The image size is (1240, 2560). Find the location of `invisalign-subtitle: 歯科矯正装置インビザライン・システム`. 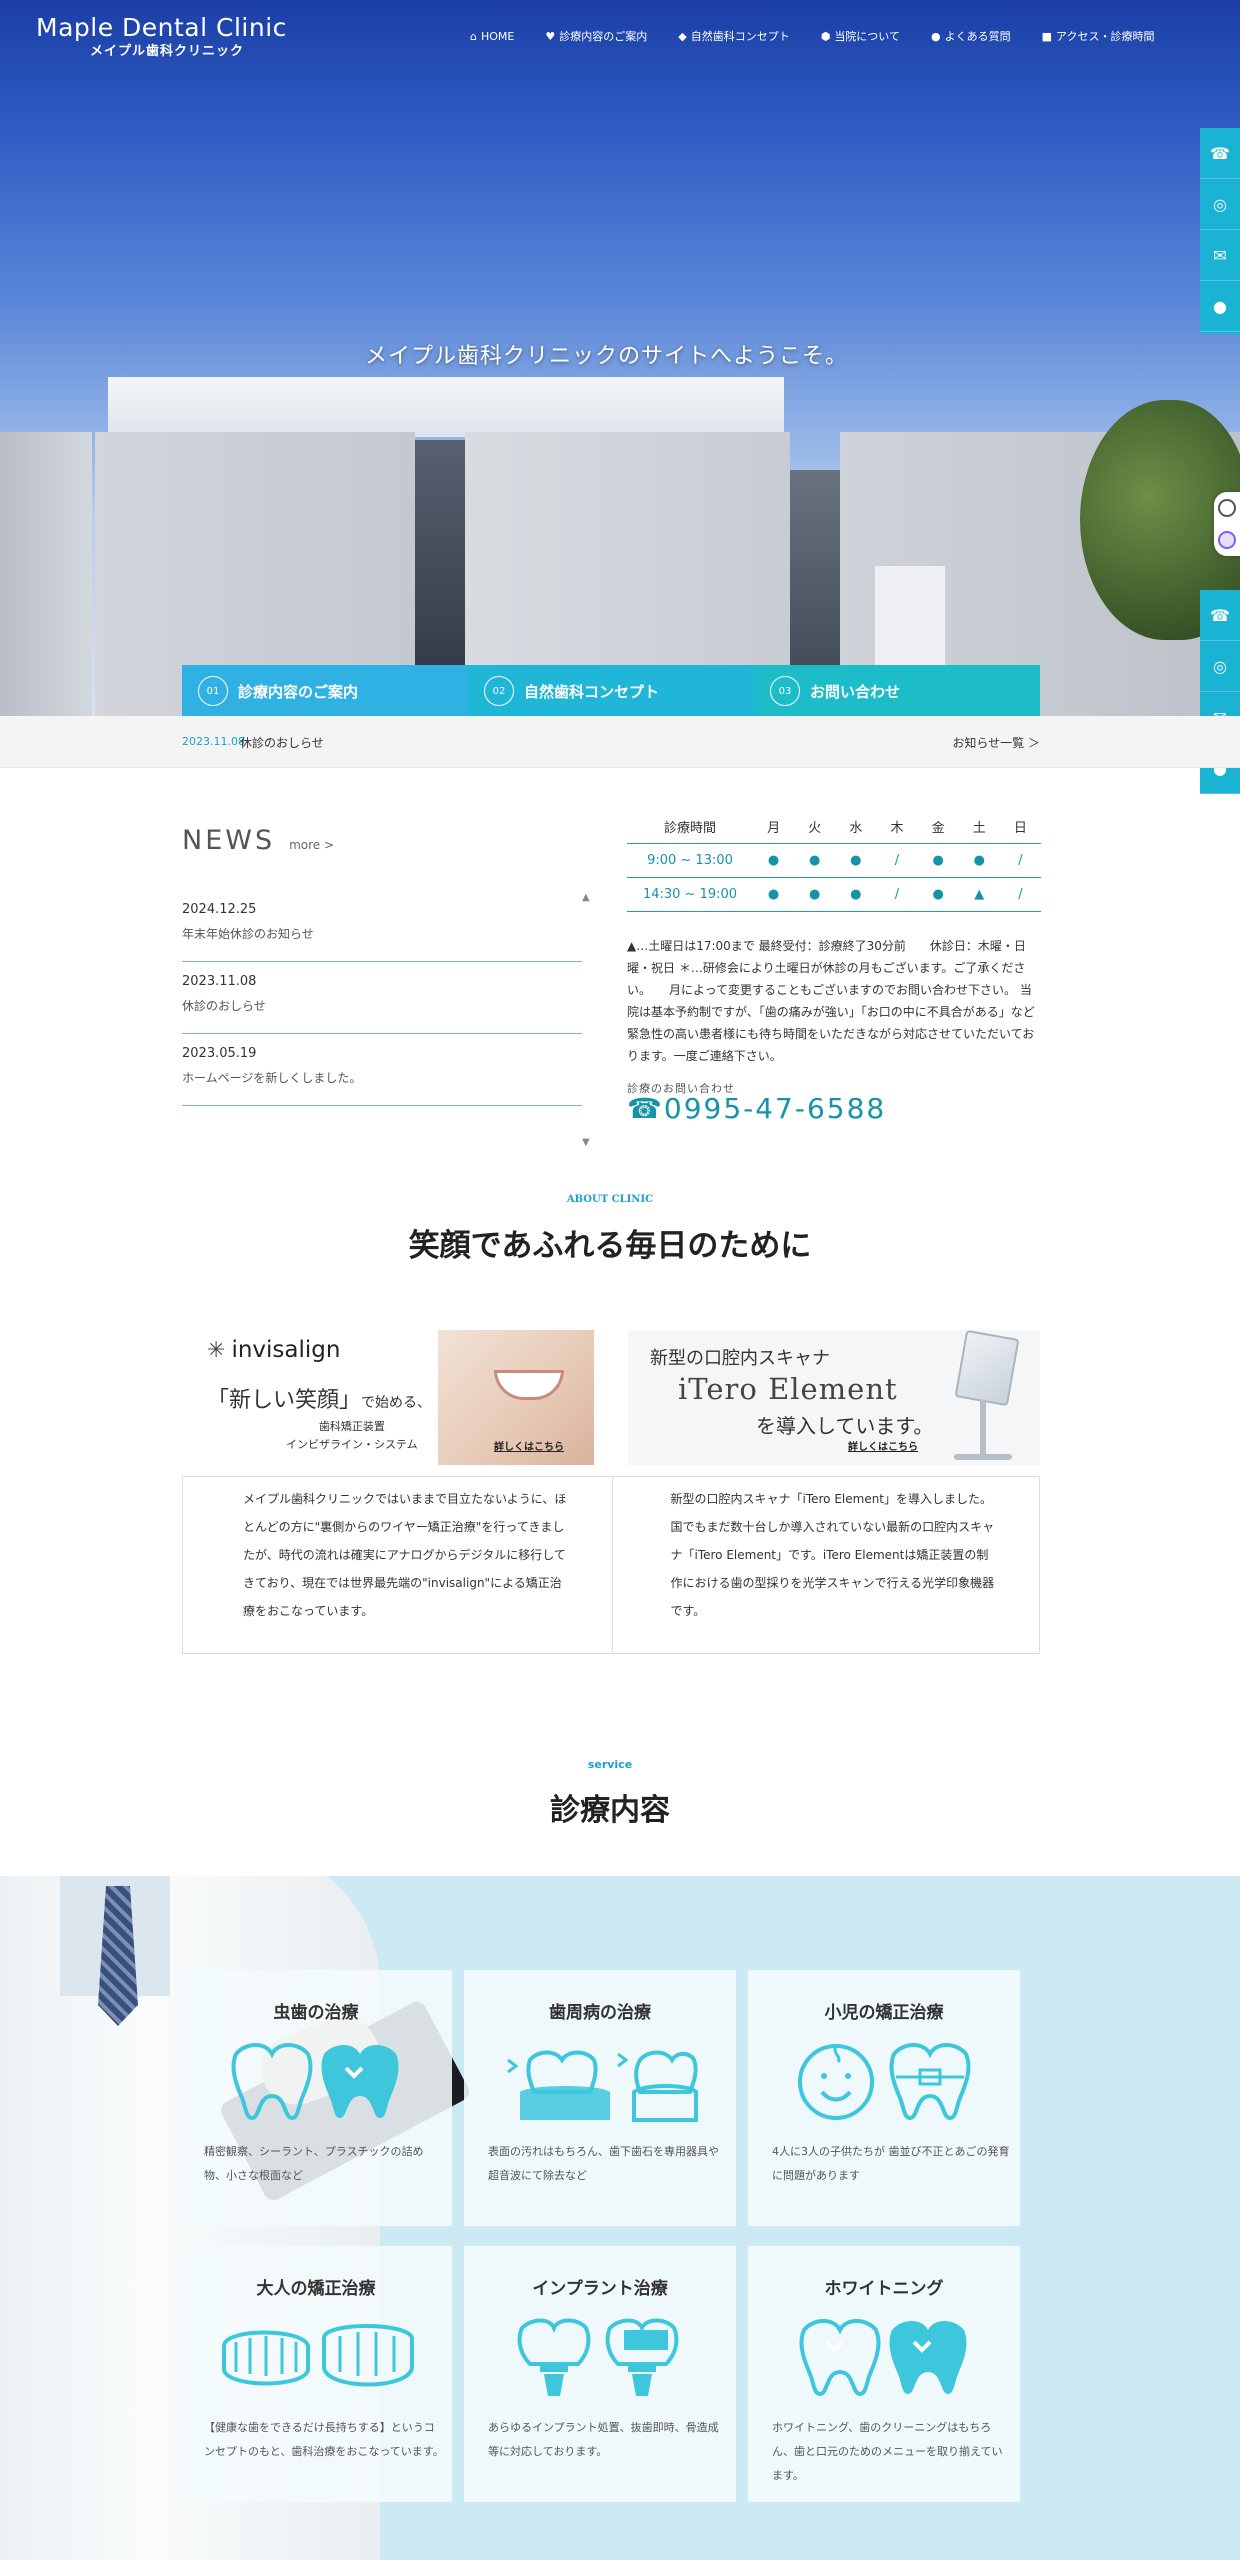

invisalign-subtitle: 歯科矯正装置インビザライン・システム is located at coordinates (352, 1436).